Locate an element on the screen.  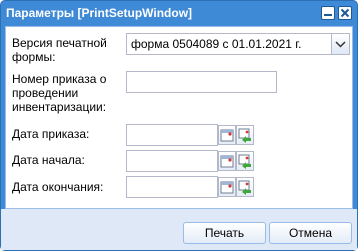
order-date-calendar-button is located at coordinates (227, 135).